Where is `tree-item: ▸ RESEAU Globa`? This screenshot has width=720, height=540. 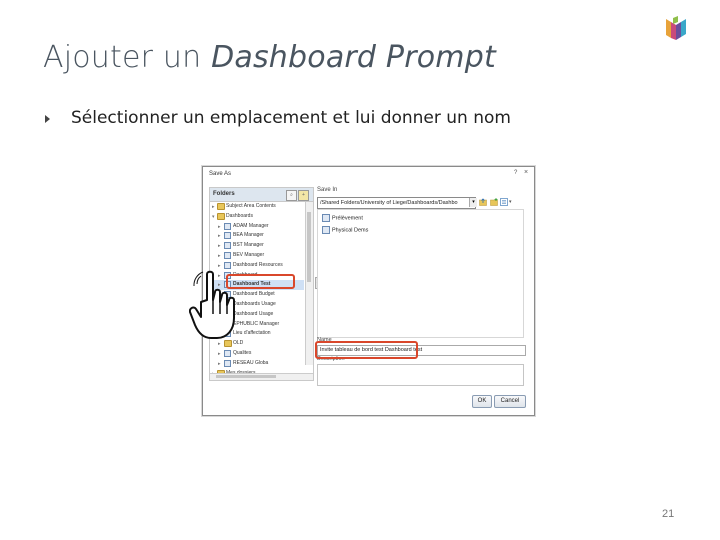
tree-item: ▸ RESEAU Globa is located at coordinates (257, 364).